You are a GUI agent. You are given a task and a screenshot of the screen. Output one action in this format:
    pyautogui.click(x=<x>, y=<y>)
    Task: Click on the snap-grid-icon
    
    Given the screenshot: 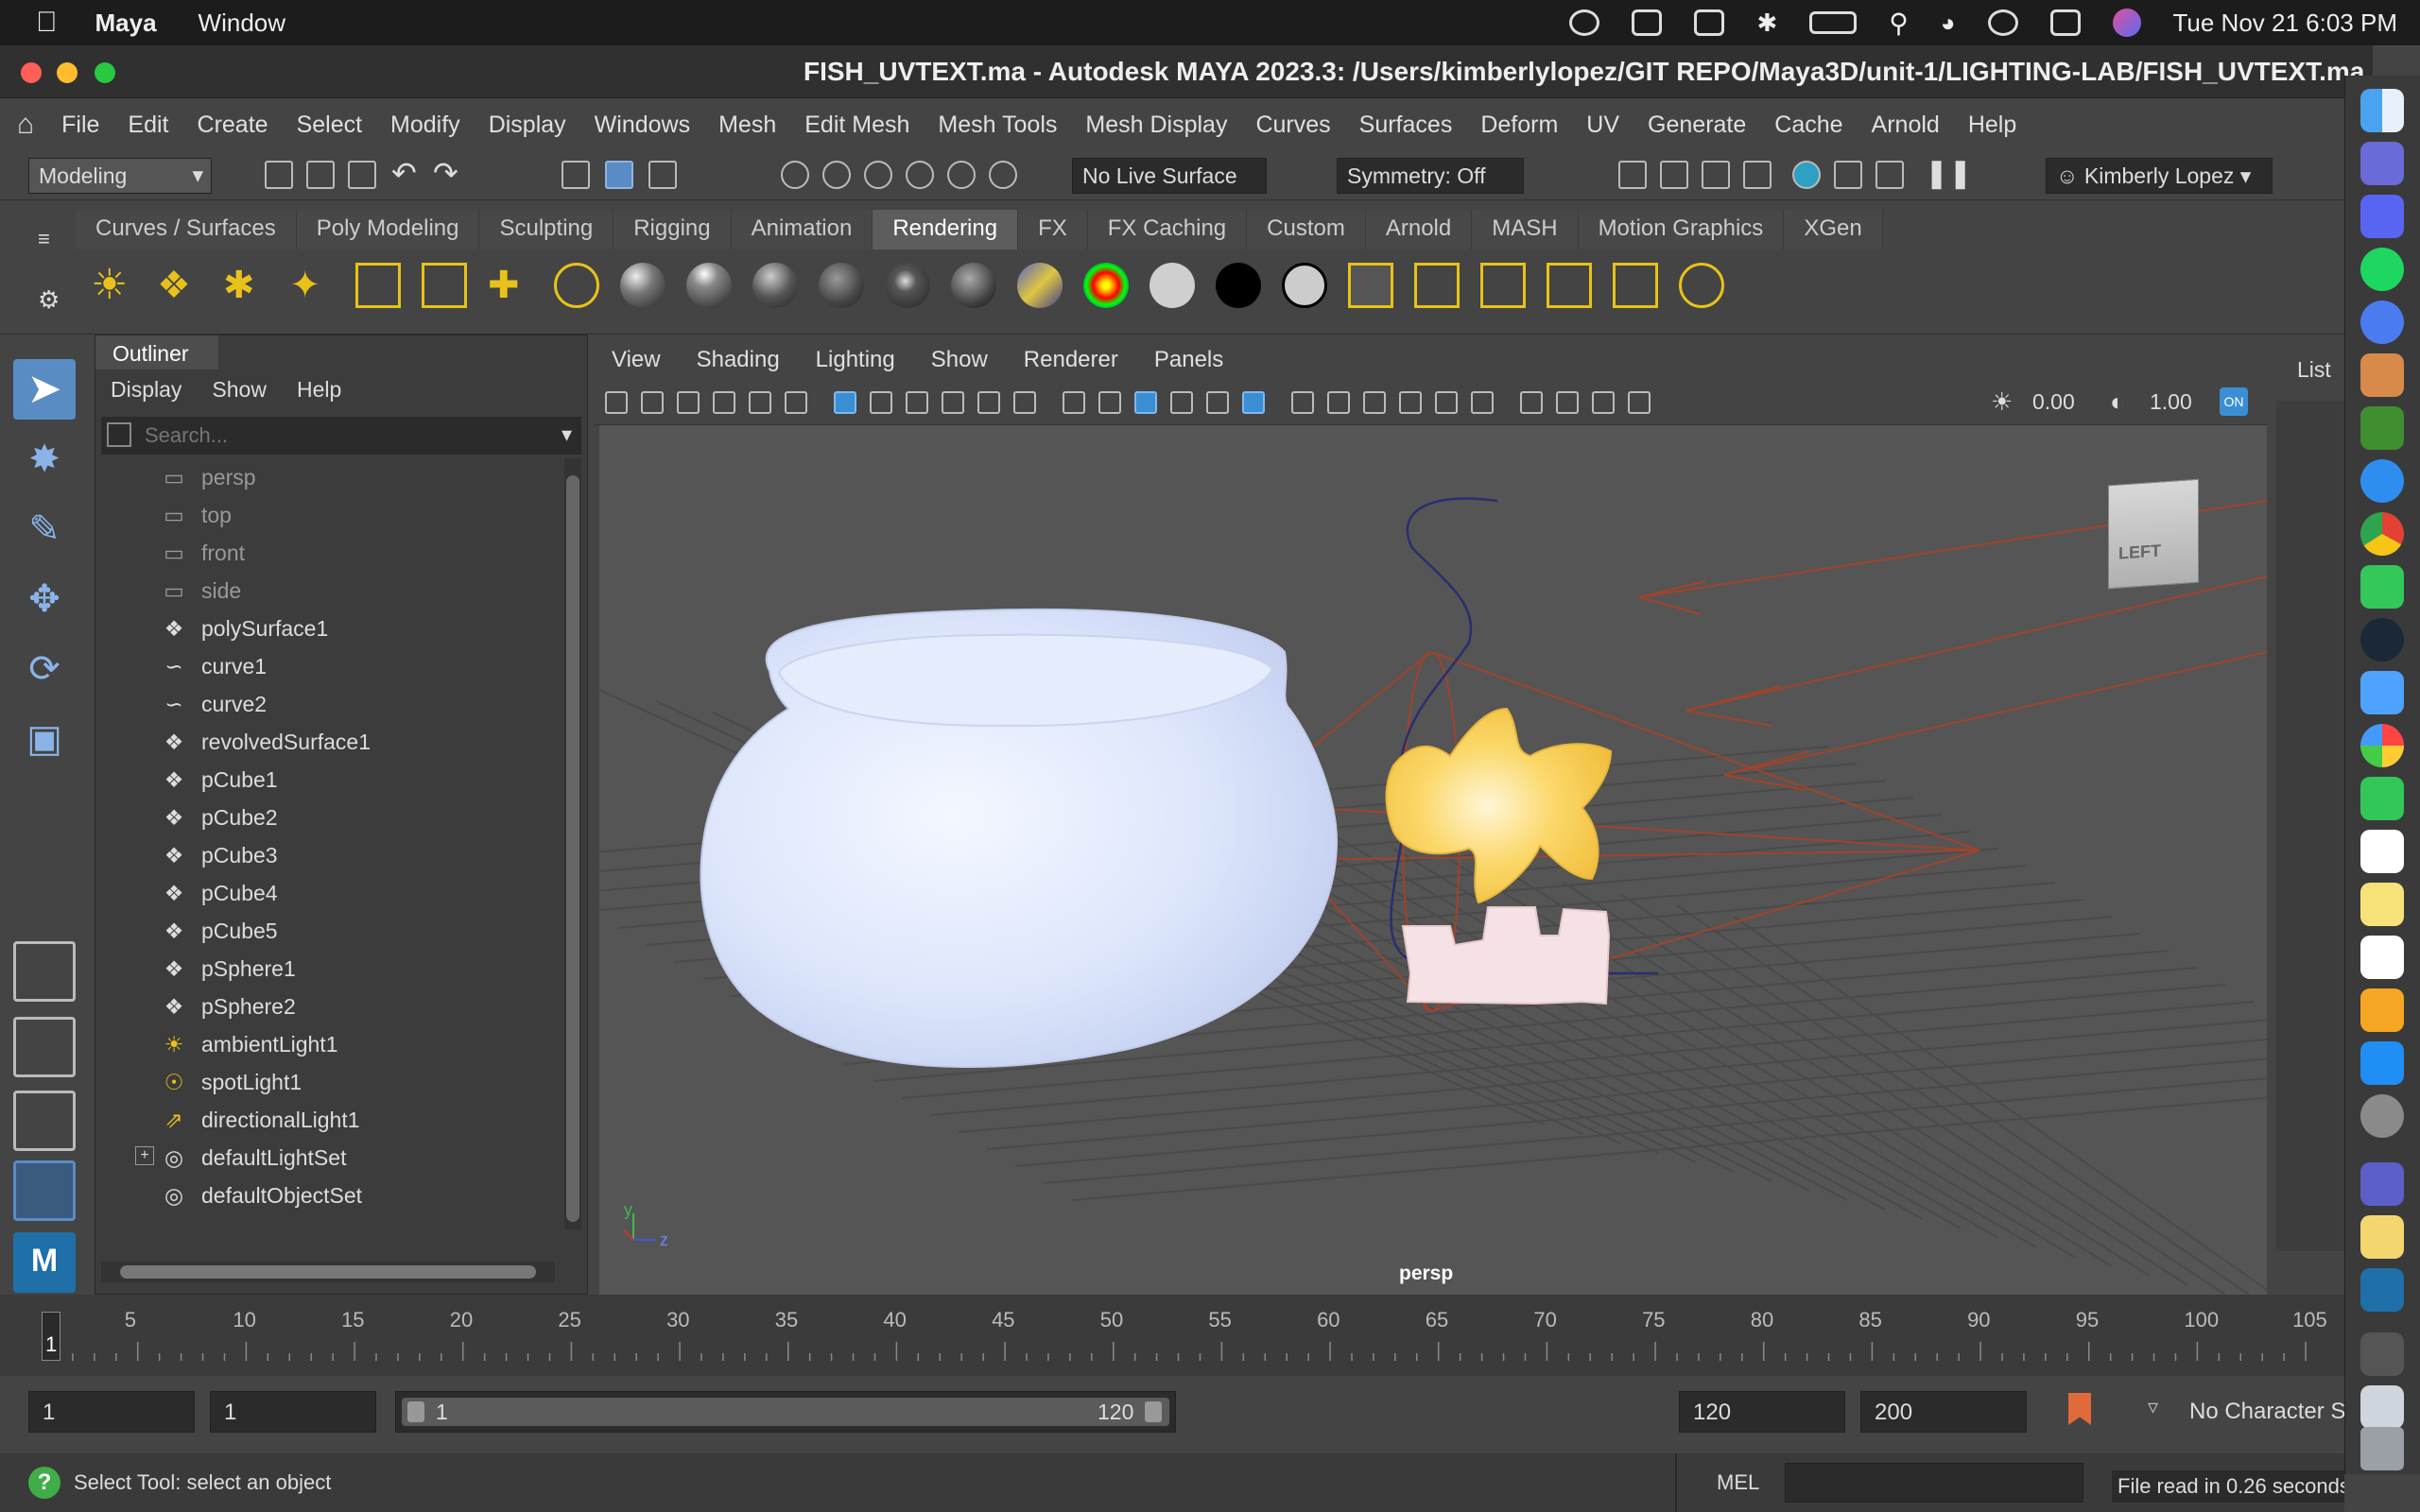 What is the action you would take?
    pyautogui.click(x=795, y=175)
    